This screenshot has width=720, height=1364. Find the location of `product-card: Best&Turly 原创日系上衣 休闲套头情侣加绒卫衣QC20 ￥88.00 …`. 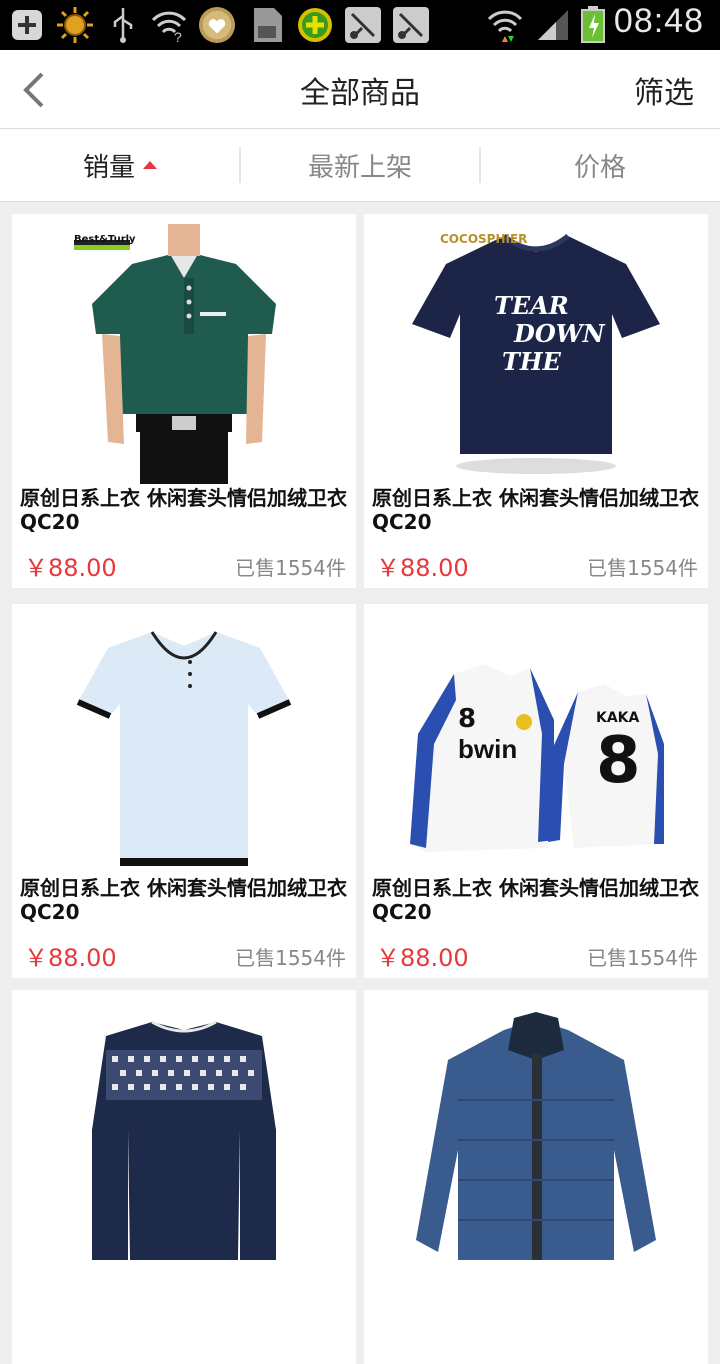

product-card: Best&Turly 原创日系上衣 休闲套头情侣加绒卫衣QC20 ￥88.00 … is located at coordinates (184, 401).